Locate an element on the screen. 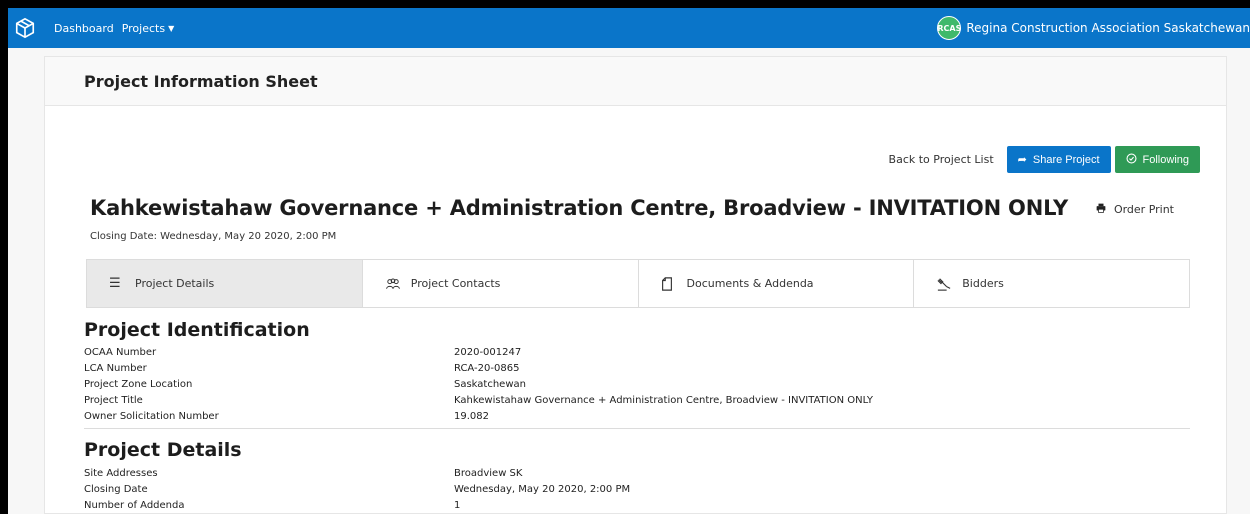 The image size is (1250, 514). field-label: Closing Date is located at coordinates (116, 489).